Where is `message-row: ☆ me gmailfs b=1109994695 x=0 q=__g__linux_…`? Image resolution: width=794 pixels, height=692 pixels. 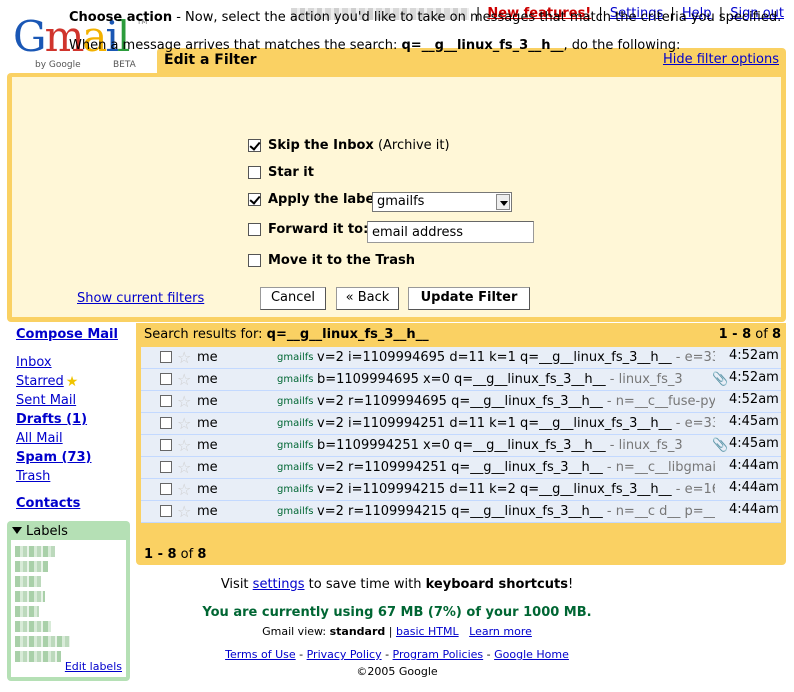 message-row: ☆ me gmailfs b=1109994695 x=0 q=__g__linux_… is located at coordinates (461, 380).